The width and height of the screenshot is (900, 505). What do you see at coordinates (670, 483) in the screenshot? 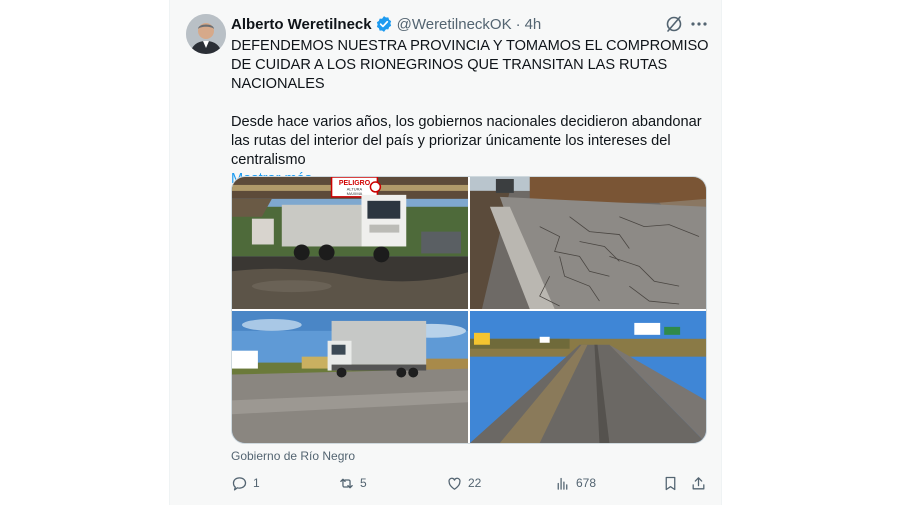
I see `bookmark-icon` at bounding box center [670, 483].